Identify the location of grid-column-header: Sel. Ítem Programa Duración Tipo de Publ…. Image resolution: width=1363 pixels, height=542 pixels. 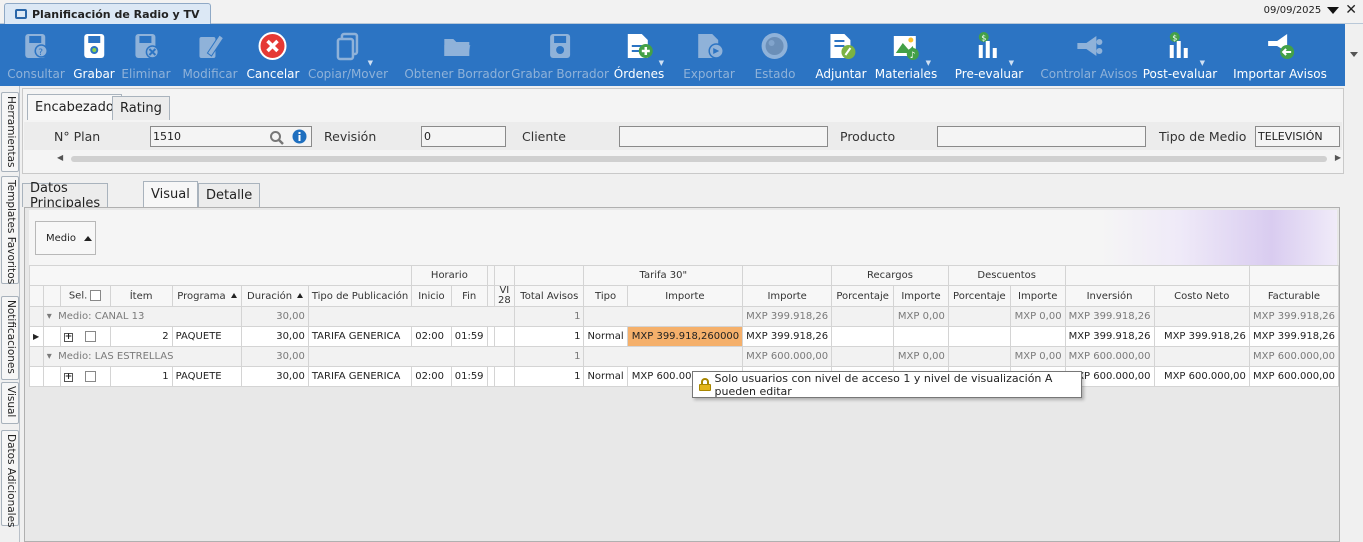
(684, 296).